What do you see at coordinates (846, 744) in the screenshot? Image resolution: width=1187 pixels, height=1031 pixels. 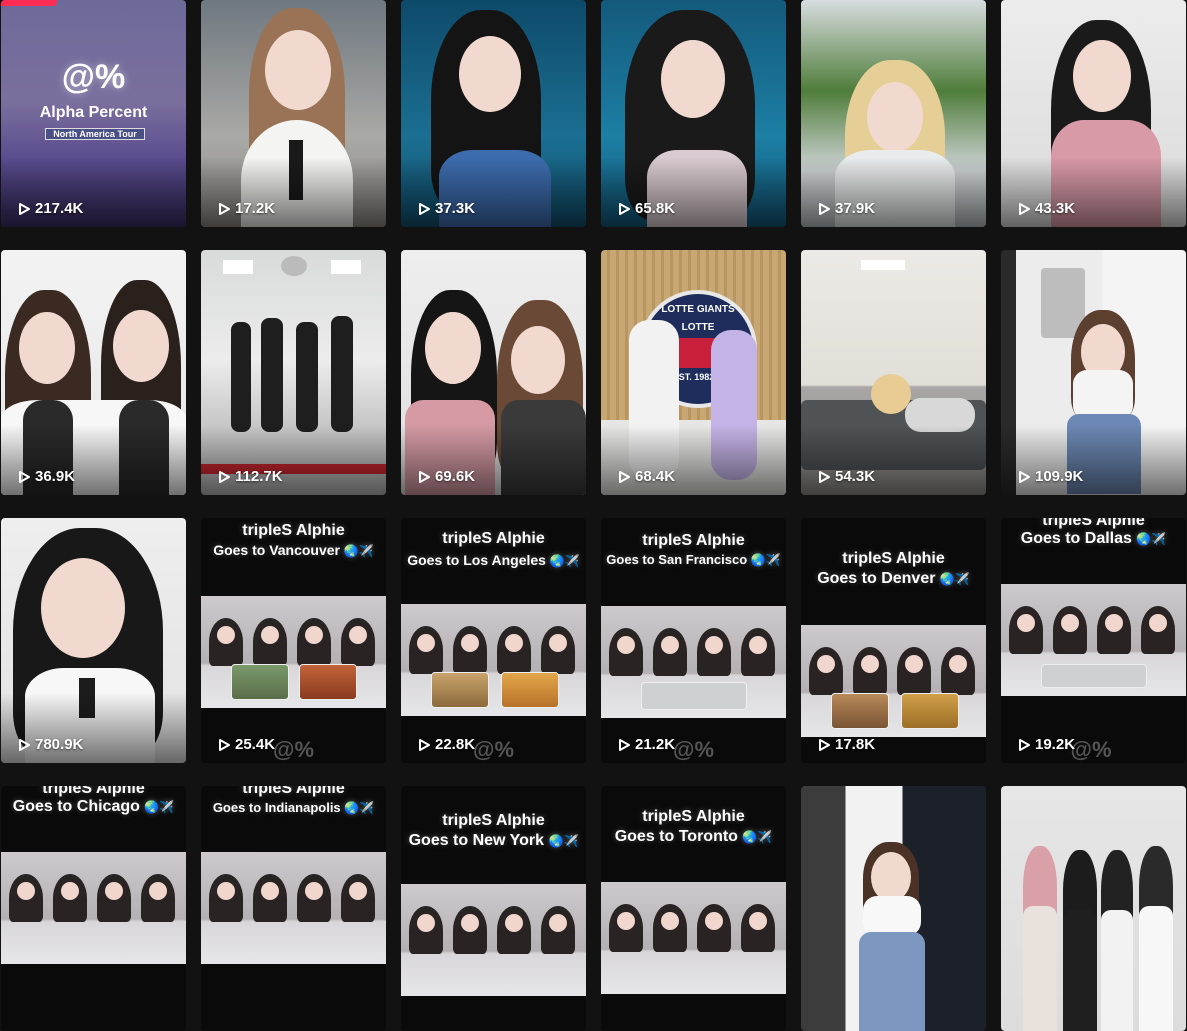 I see `view-count: 17.8K` at bounding box center [846, 744].